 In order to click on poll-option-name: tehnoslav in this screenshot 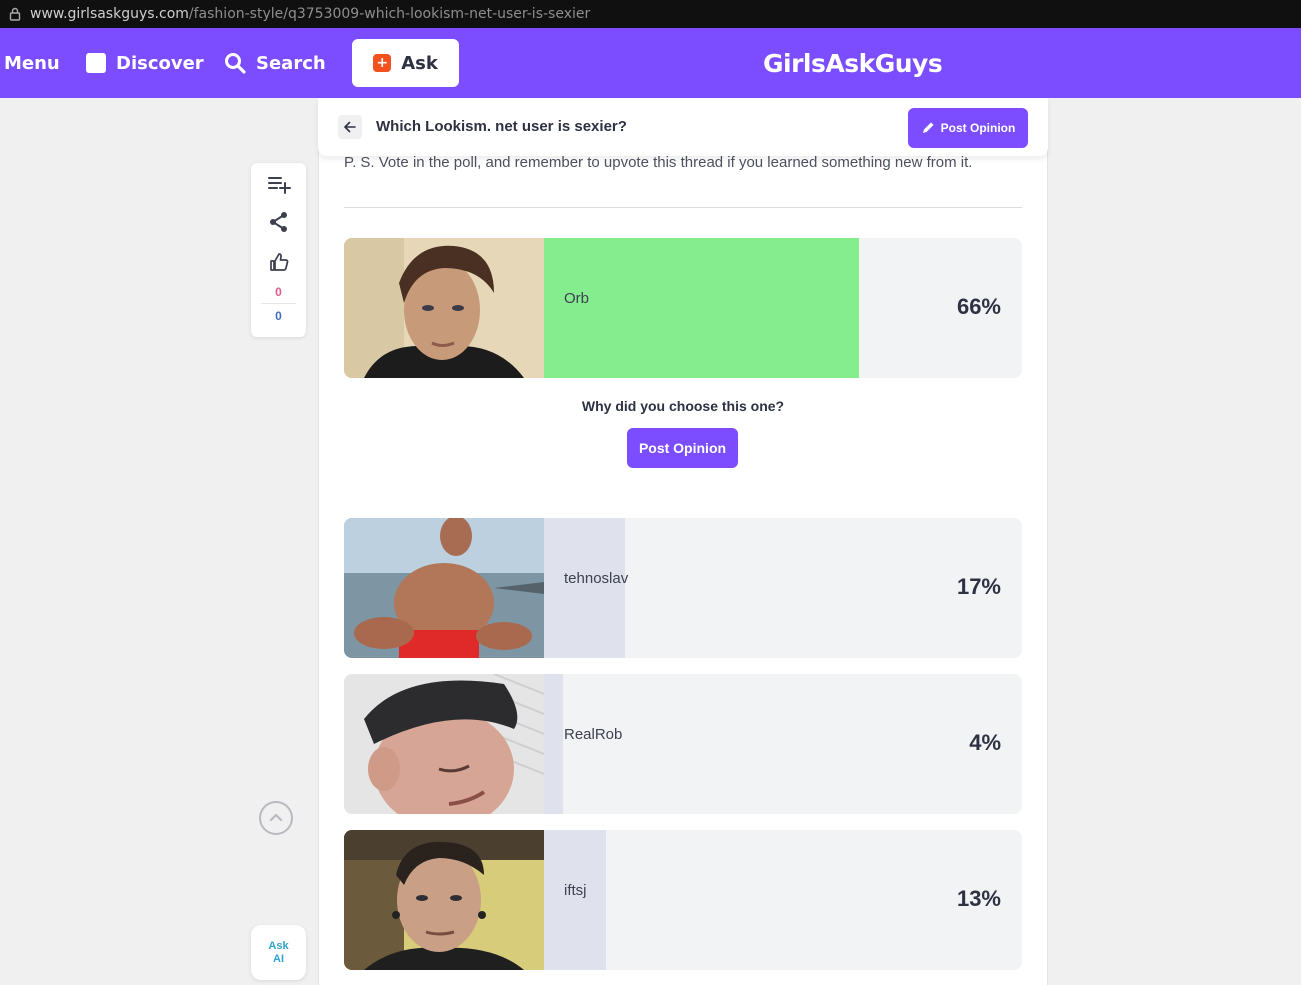, I will do `click(596, 578)`.